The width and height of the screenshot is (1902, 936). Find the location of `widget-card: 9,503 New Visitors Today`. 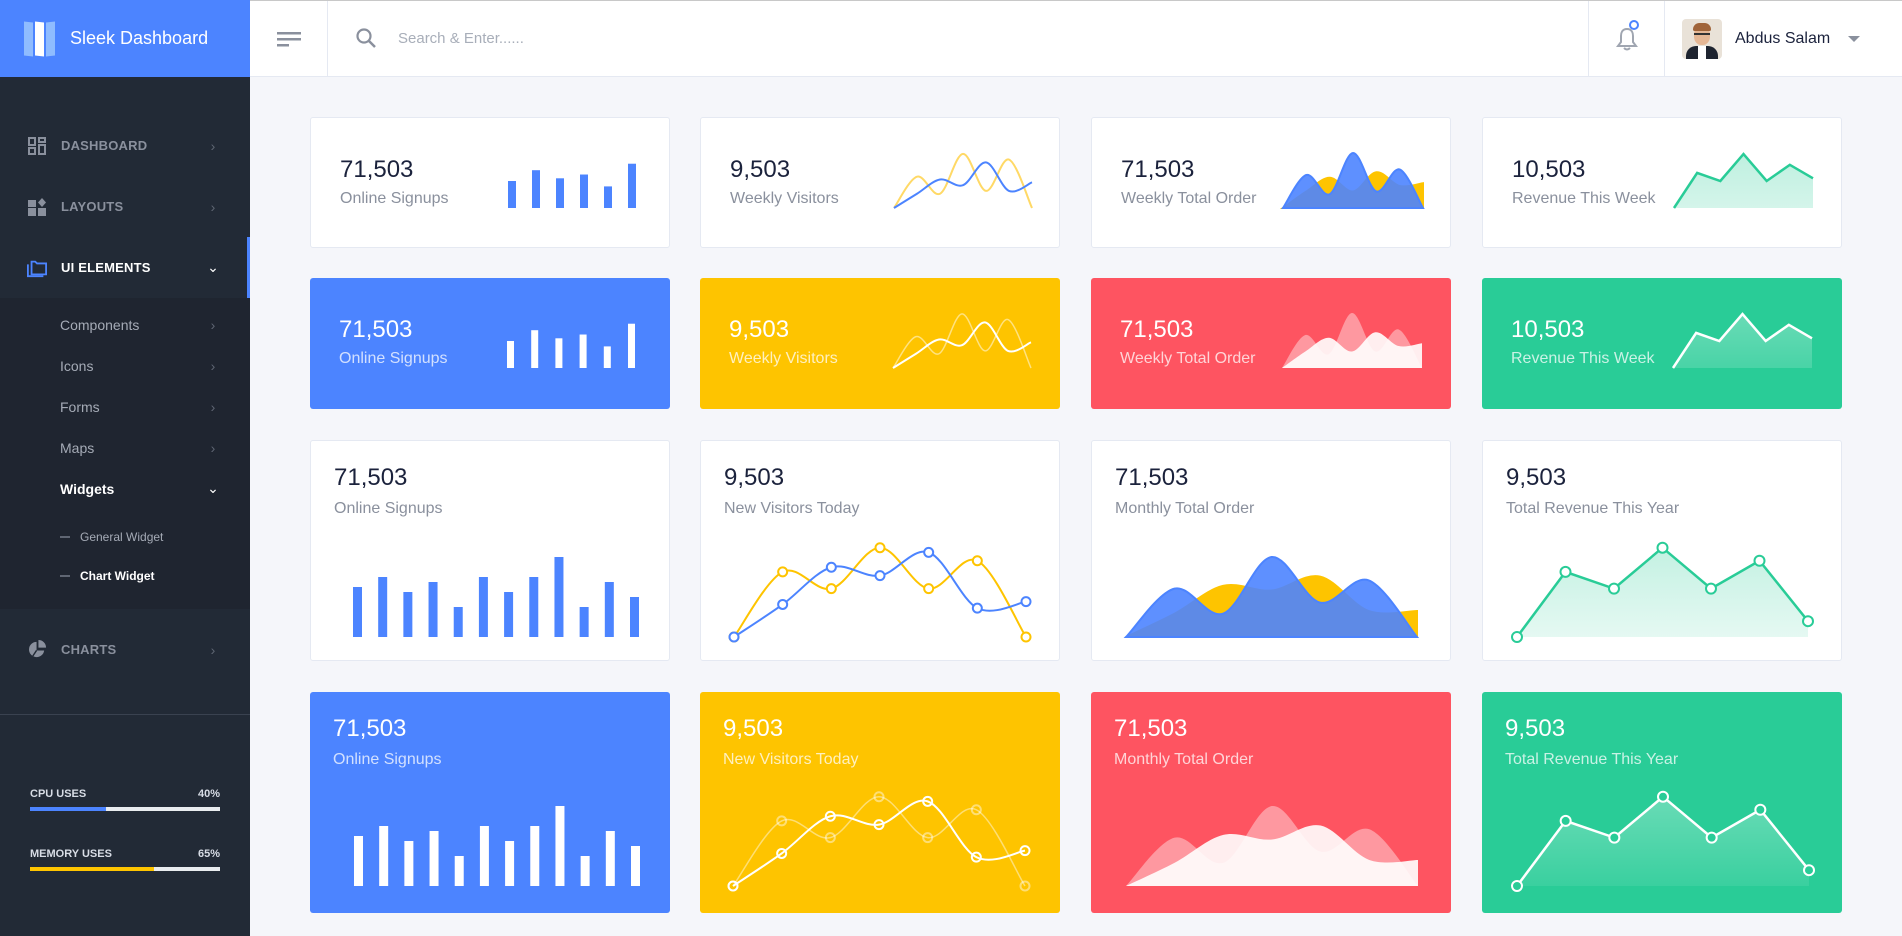

widget-card: 9,503 New Visitors Today is located at coordinates (880, 550).